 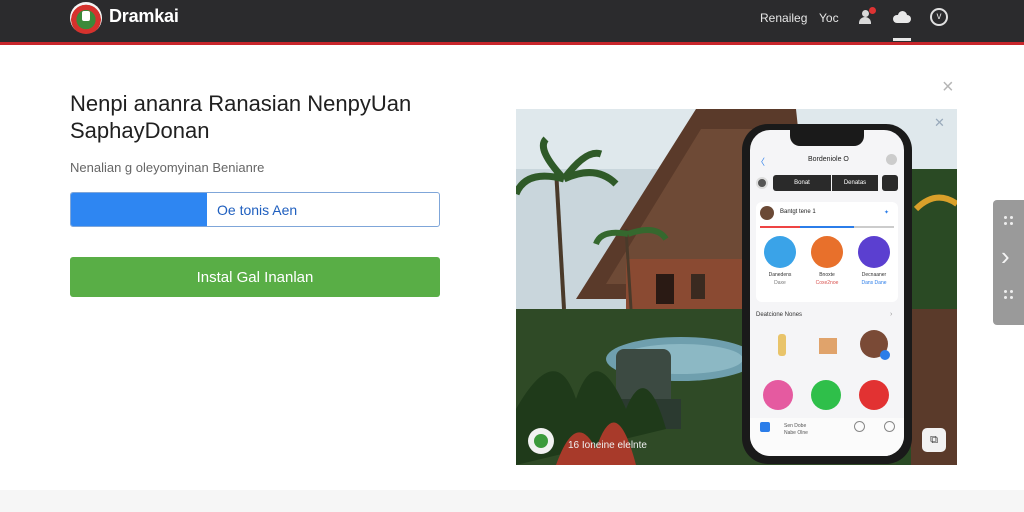 What do you see at coordinates (827, 275) in the screenshot?
I see `app-label-2: Bnoxte` at bounding box center [827, 275].